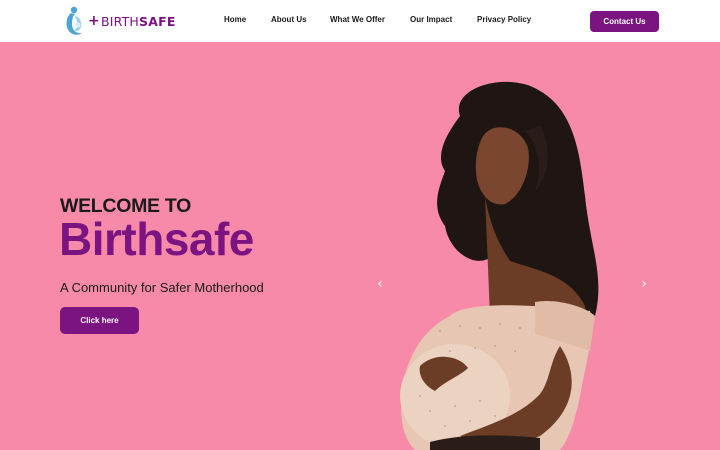  What do you see at coordinates (380, 284) in the screenshot?
I see `chevron-left-icon: ‹` at bounding box center [380, 284].